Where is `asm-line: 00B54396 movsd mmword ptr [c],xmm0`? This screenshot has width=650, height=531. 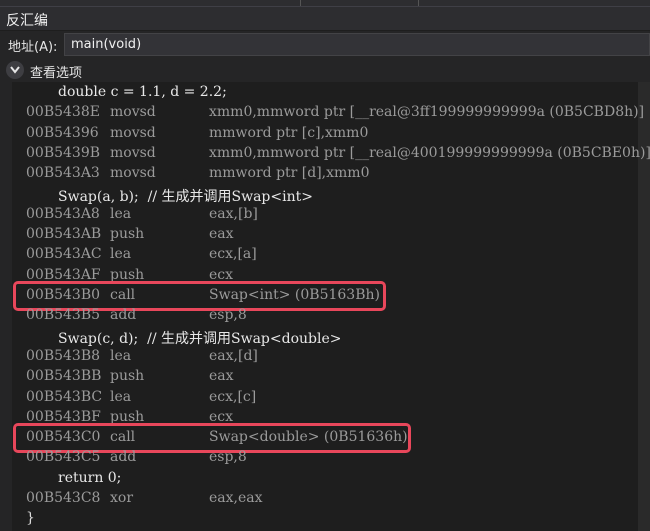
asm-line: 00B54396 movsd mmword ptr [c],xmm0 is located at coordinates (320, 134).